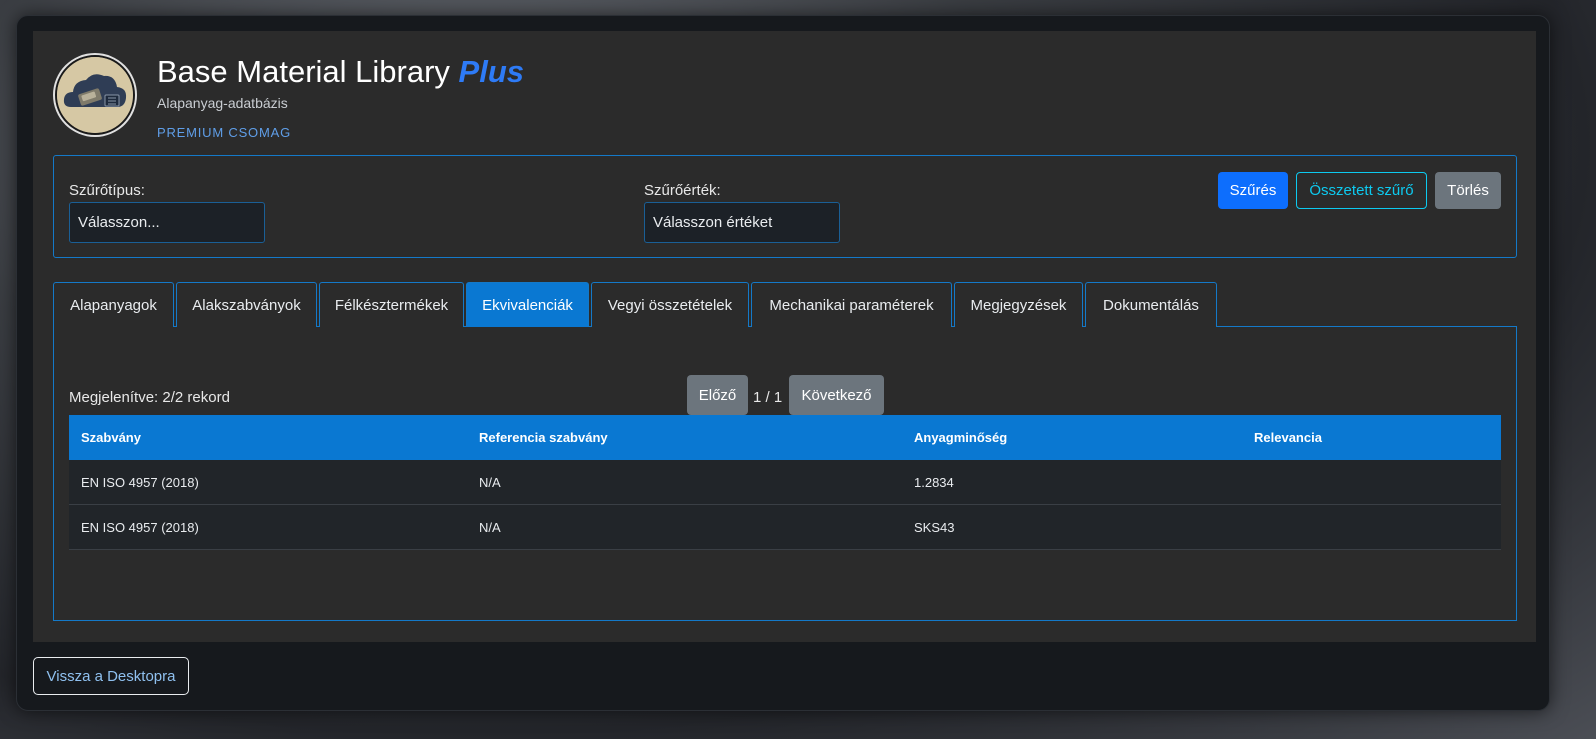  Describe the element at coordinates (95, 95) in the screenshot. I see `cloud-database-logo-icon` at that location.